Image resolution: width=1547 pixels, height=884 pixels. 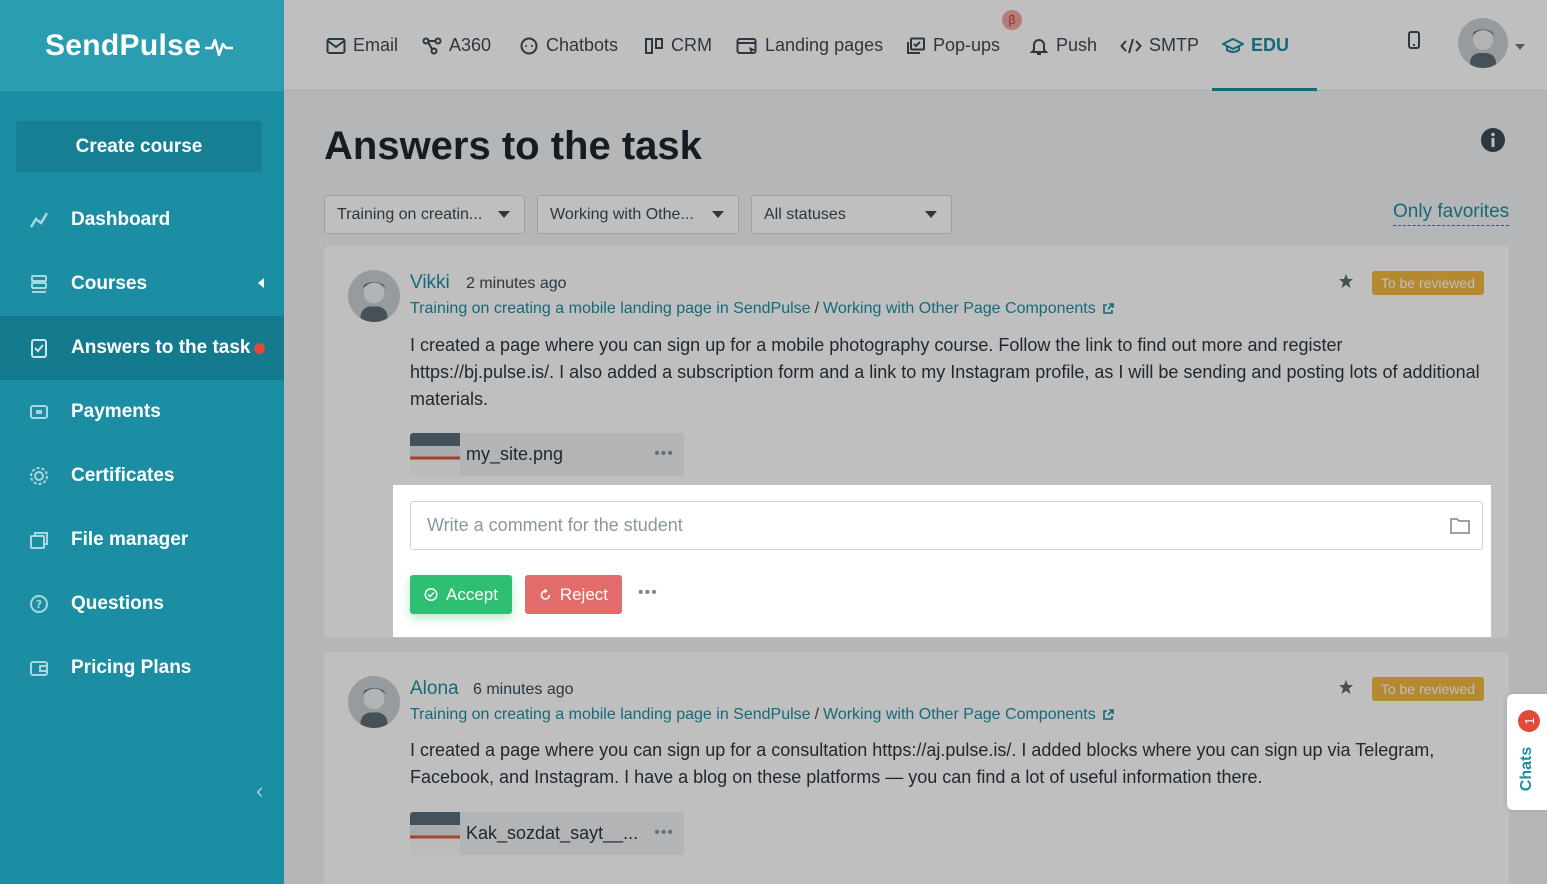 I want to click on wallet-card-icon, so click(x=39, y=668).